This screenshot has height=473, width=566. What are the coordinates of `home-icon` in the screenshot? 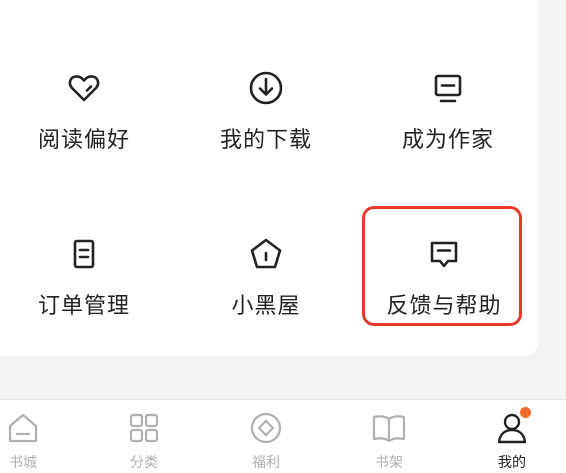 It's located at (23, 428).